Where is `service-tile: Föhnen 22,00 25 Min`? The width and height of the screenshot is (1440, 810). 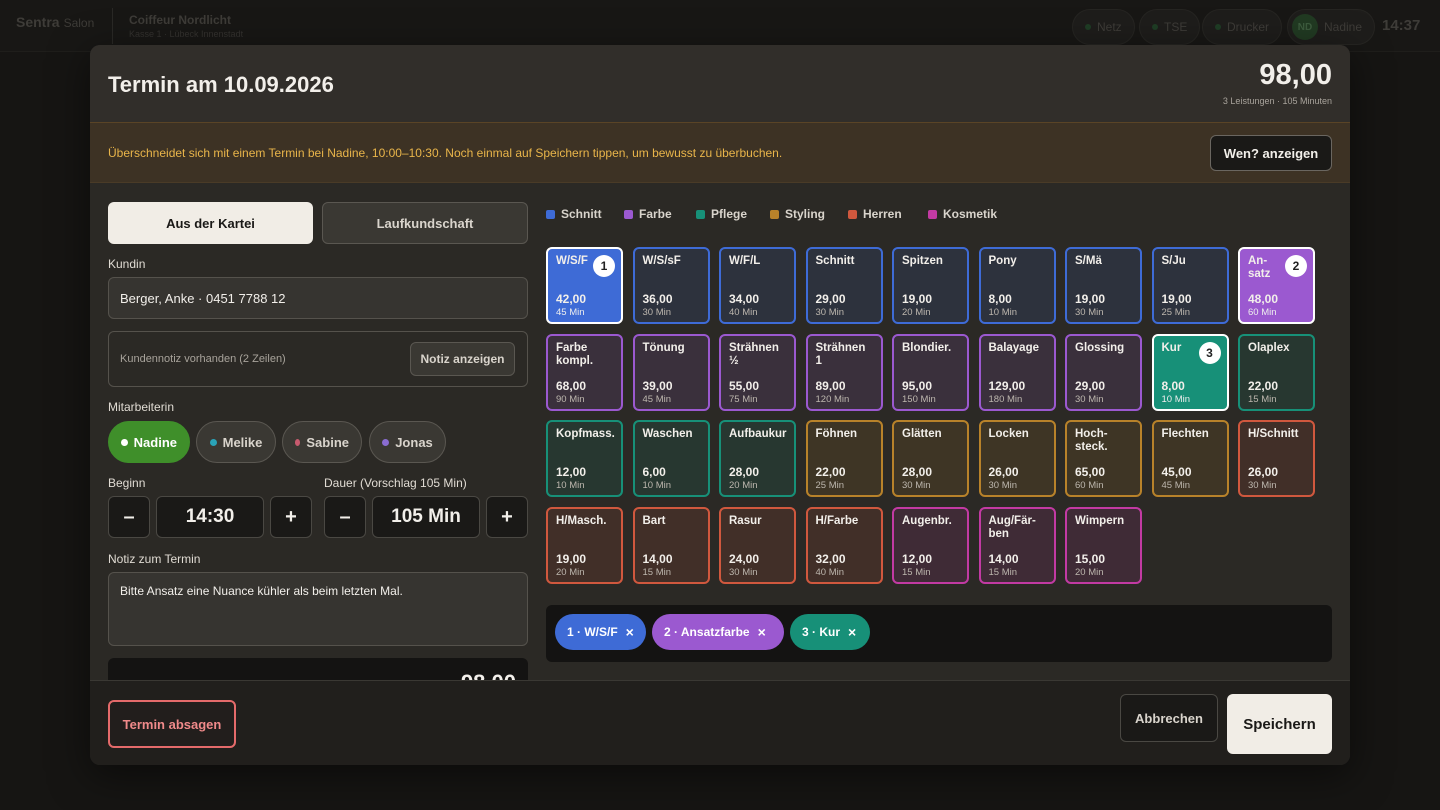 service-tile: Föhnen 22,00 25 Min is located at coordinates (844, 459).